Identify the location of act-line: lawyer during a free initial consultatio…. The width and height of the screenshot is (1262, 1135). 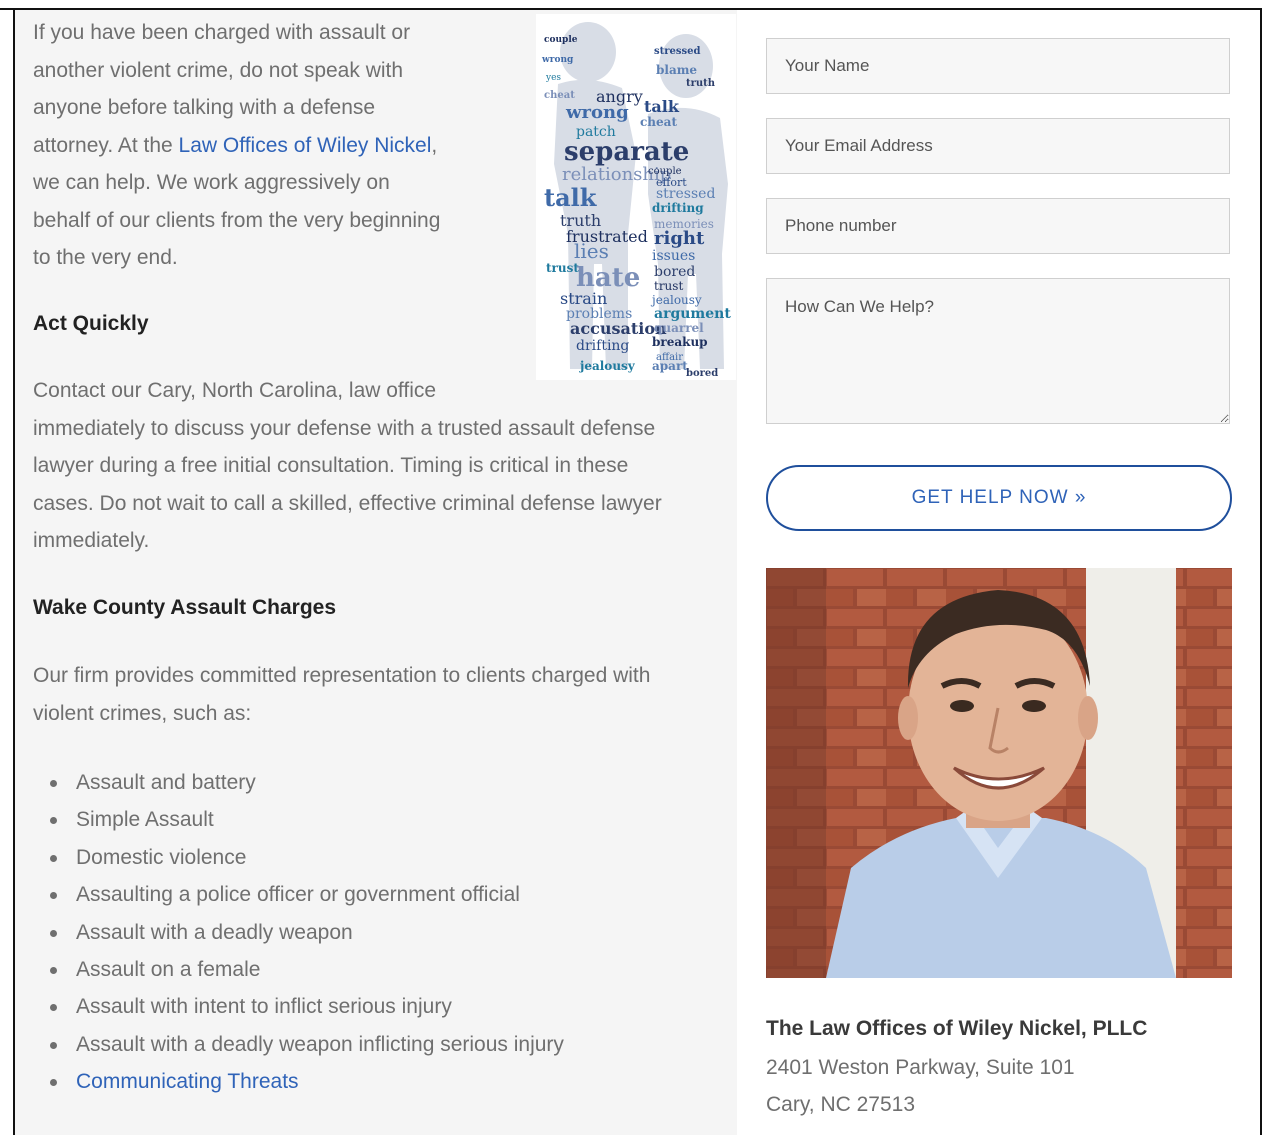
(331, 465).